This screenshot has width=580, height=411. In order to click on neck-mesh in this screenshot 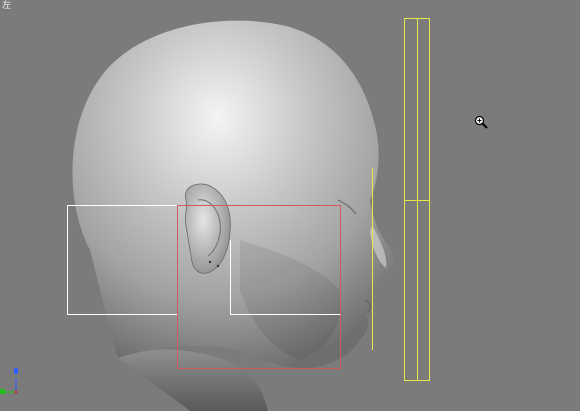, I will do `click(193, 380)`.